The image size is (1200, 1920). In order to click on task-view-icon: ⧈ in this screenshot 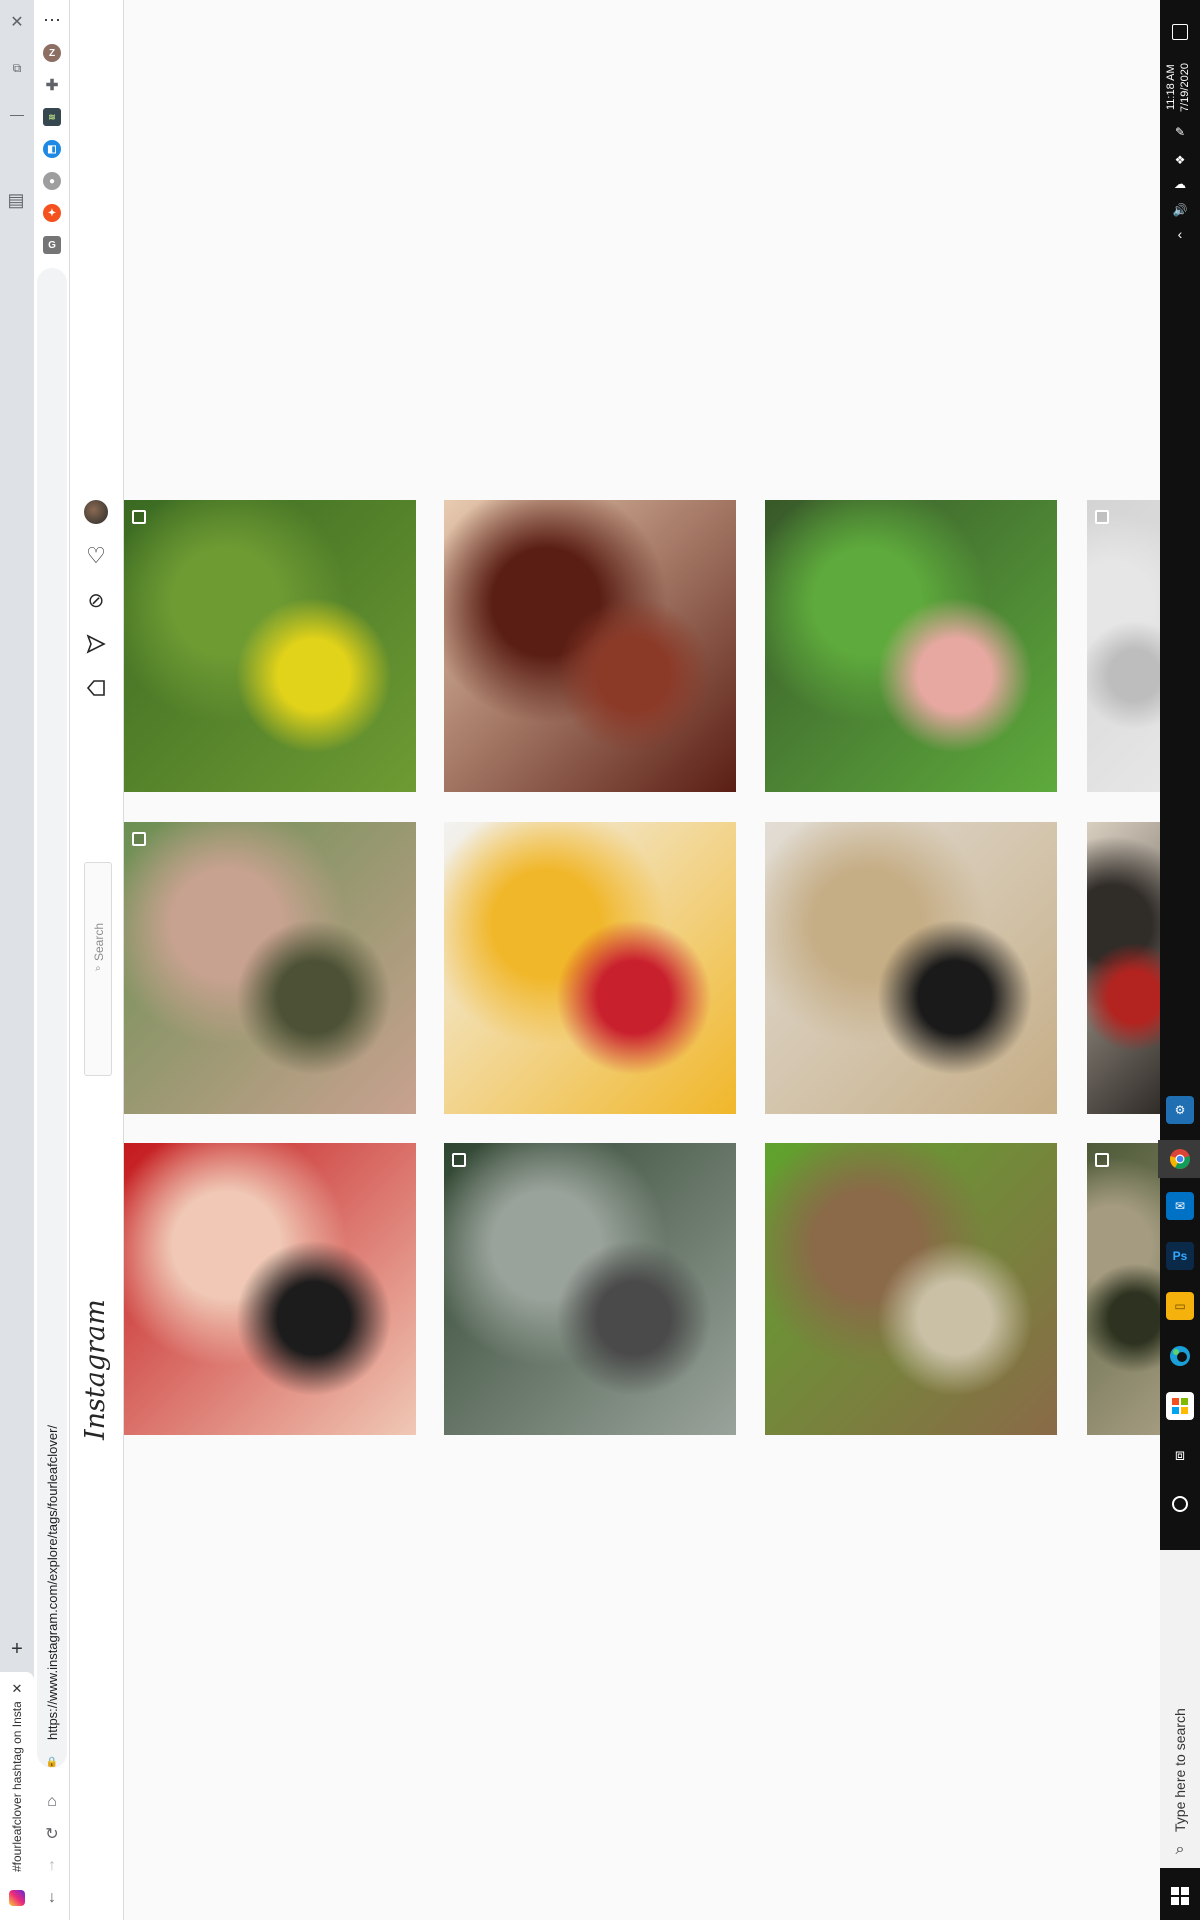, I will do `click(1180, 1456)`.